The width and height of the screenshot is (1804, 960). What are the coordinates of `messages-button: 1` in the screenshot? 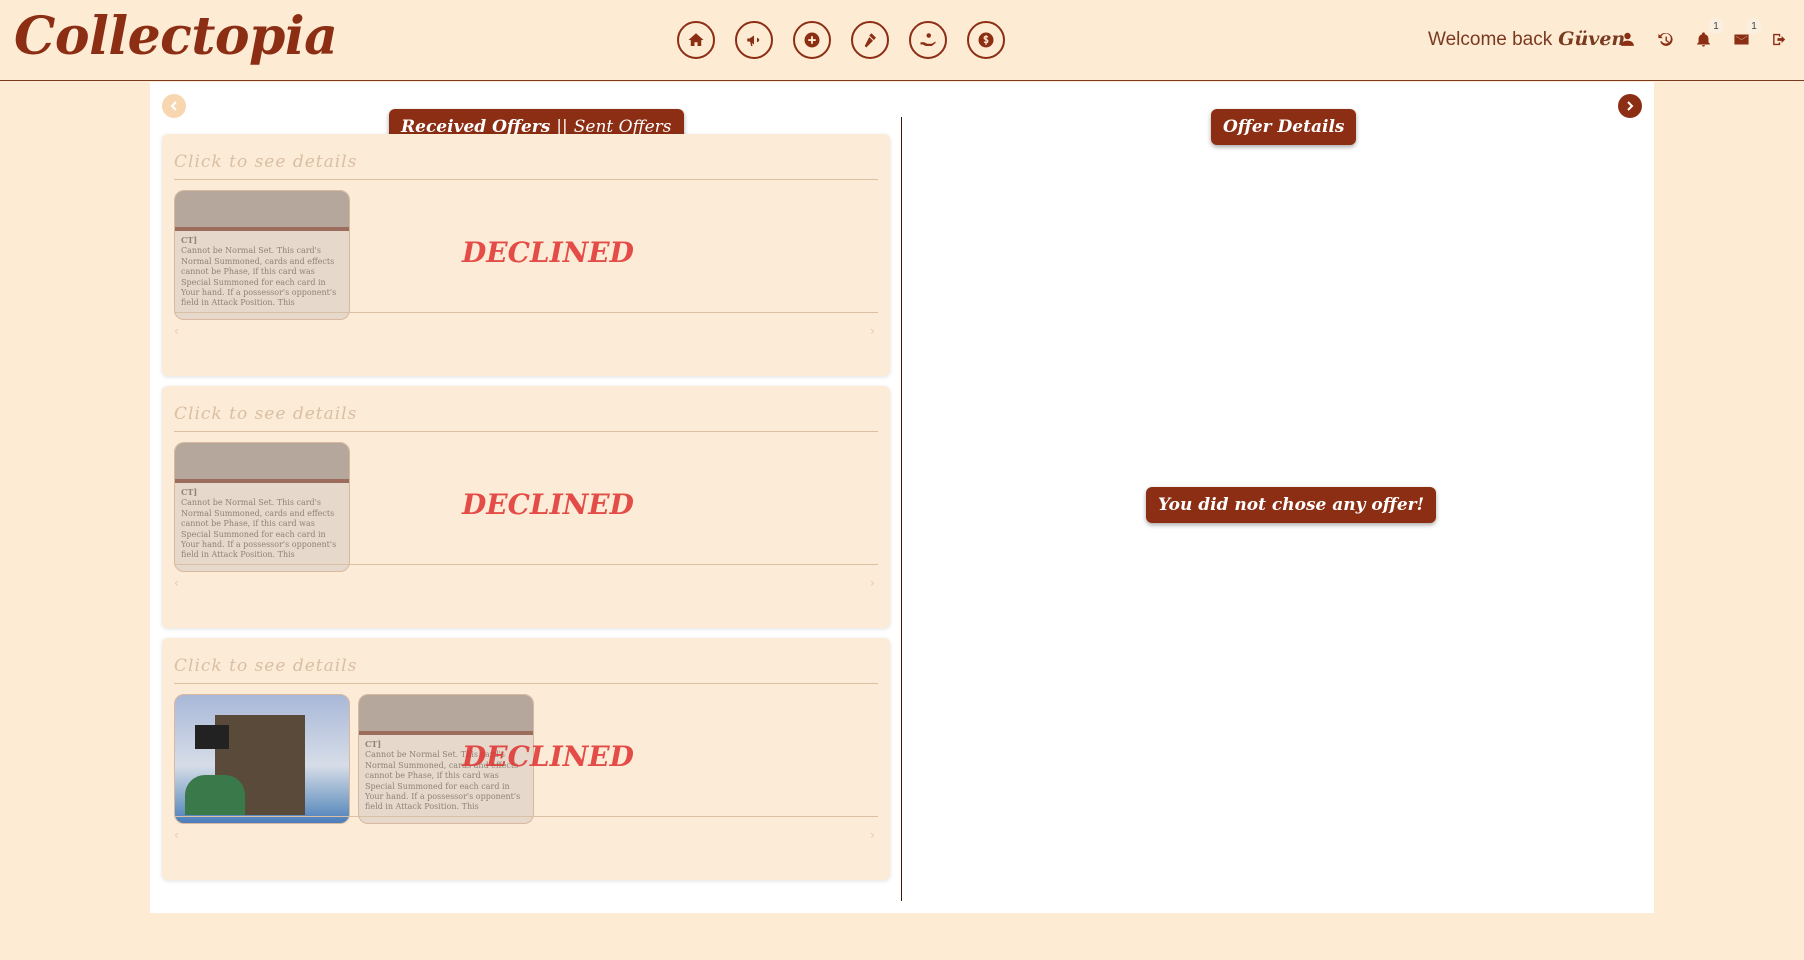 It's located at (1746, 34).